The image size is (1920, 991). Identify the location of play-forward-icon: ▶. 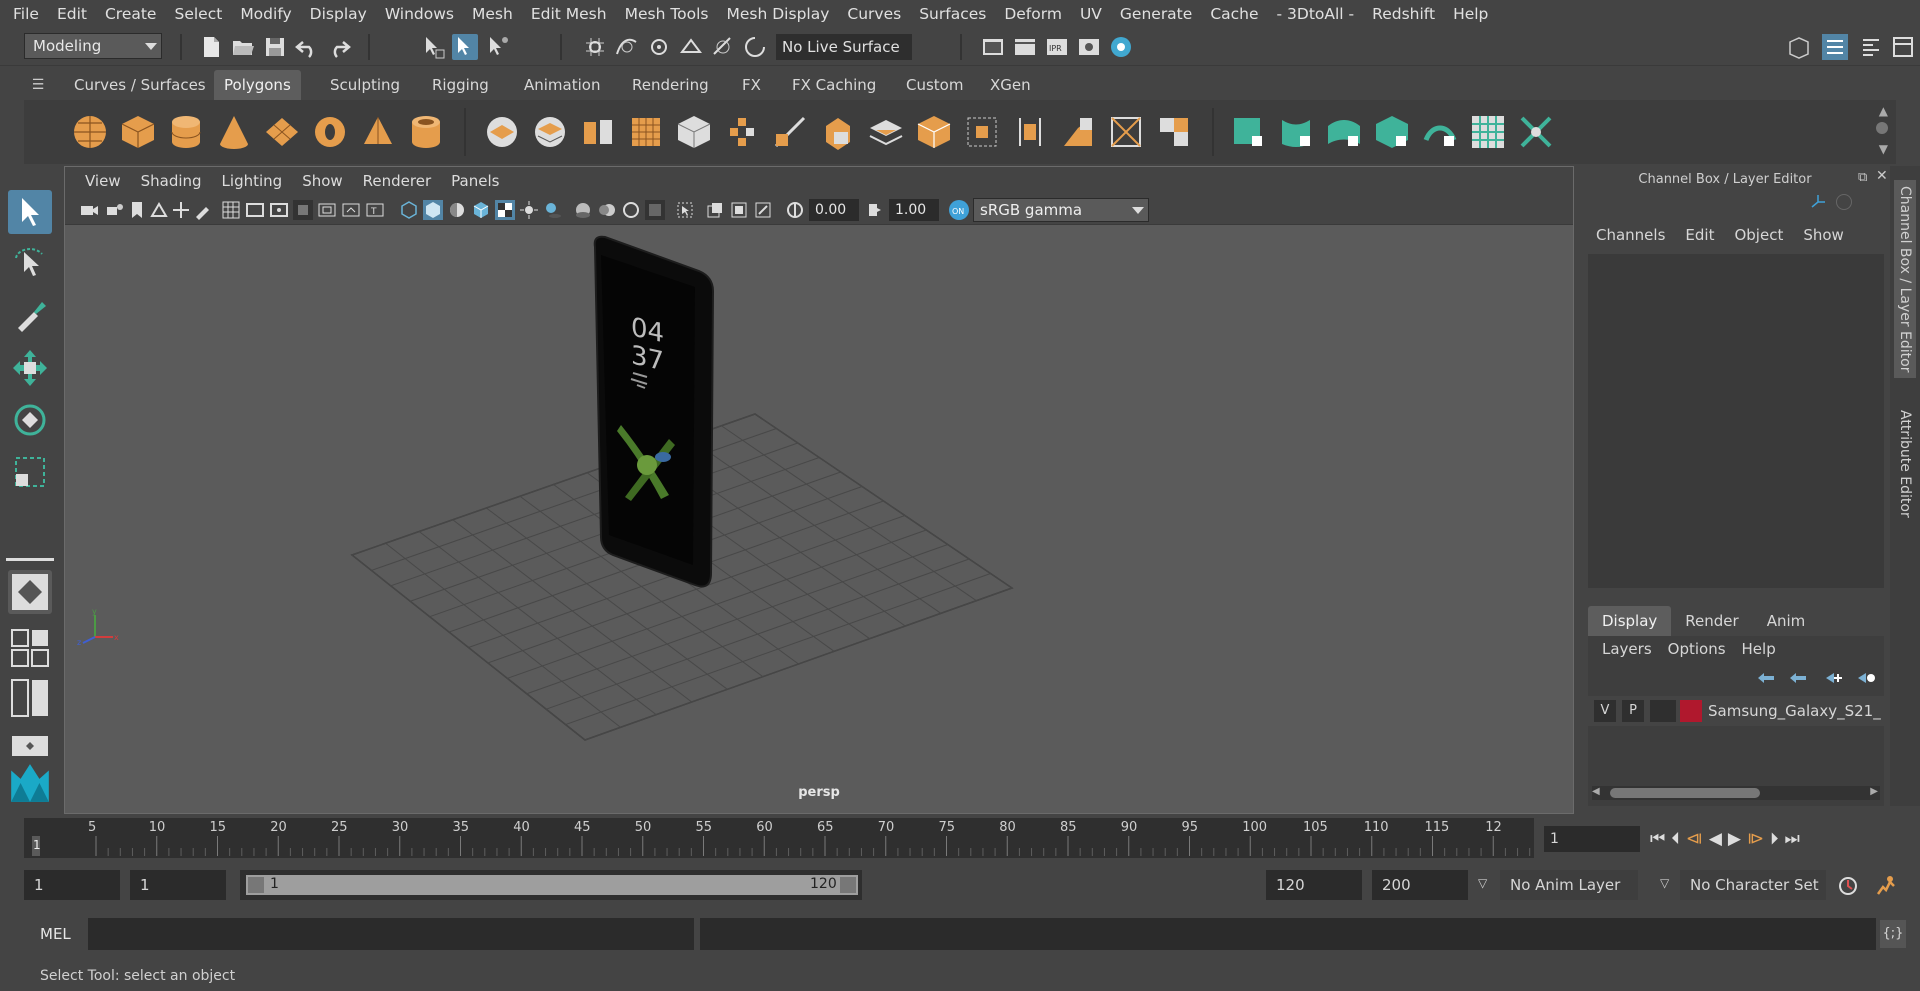
(1734, 839).